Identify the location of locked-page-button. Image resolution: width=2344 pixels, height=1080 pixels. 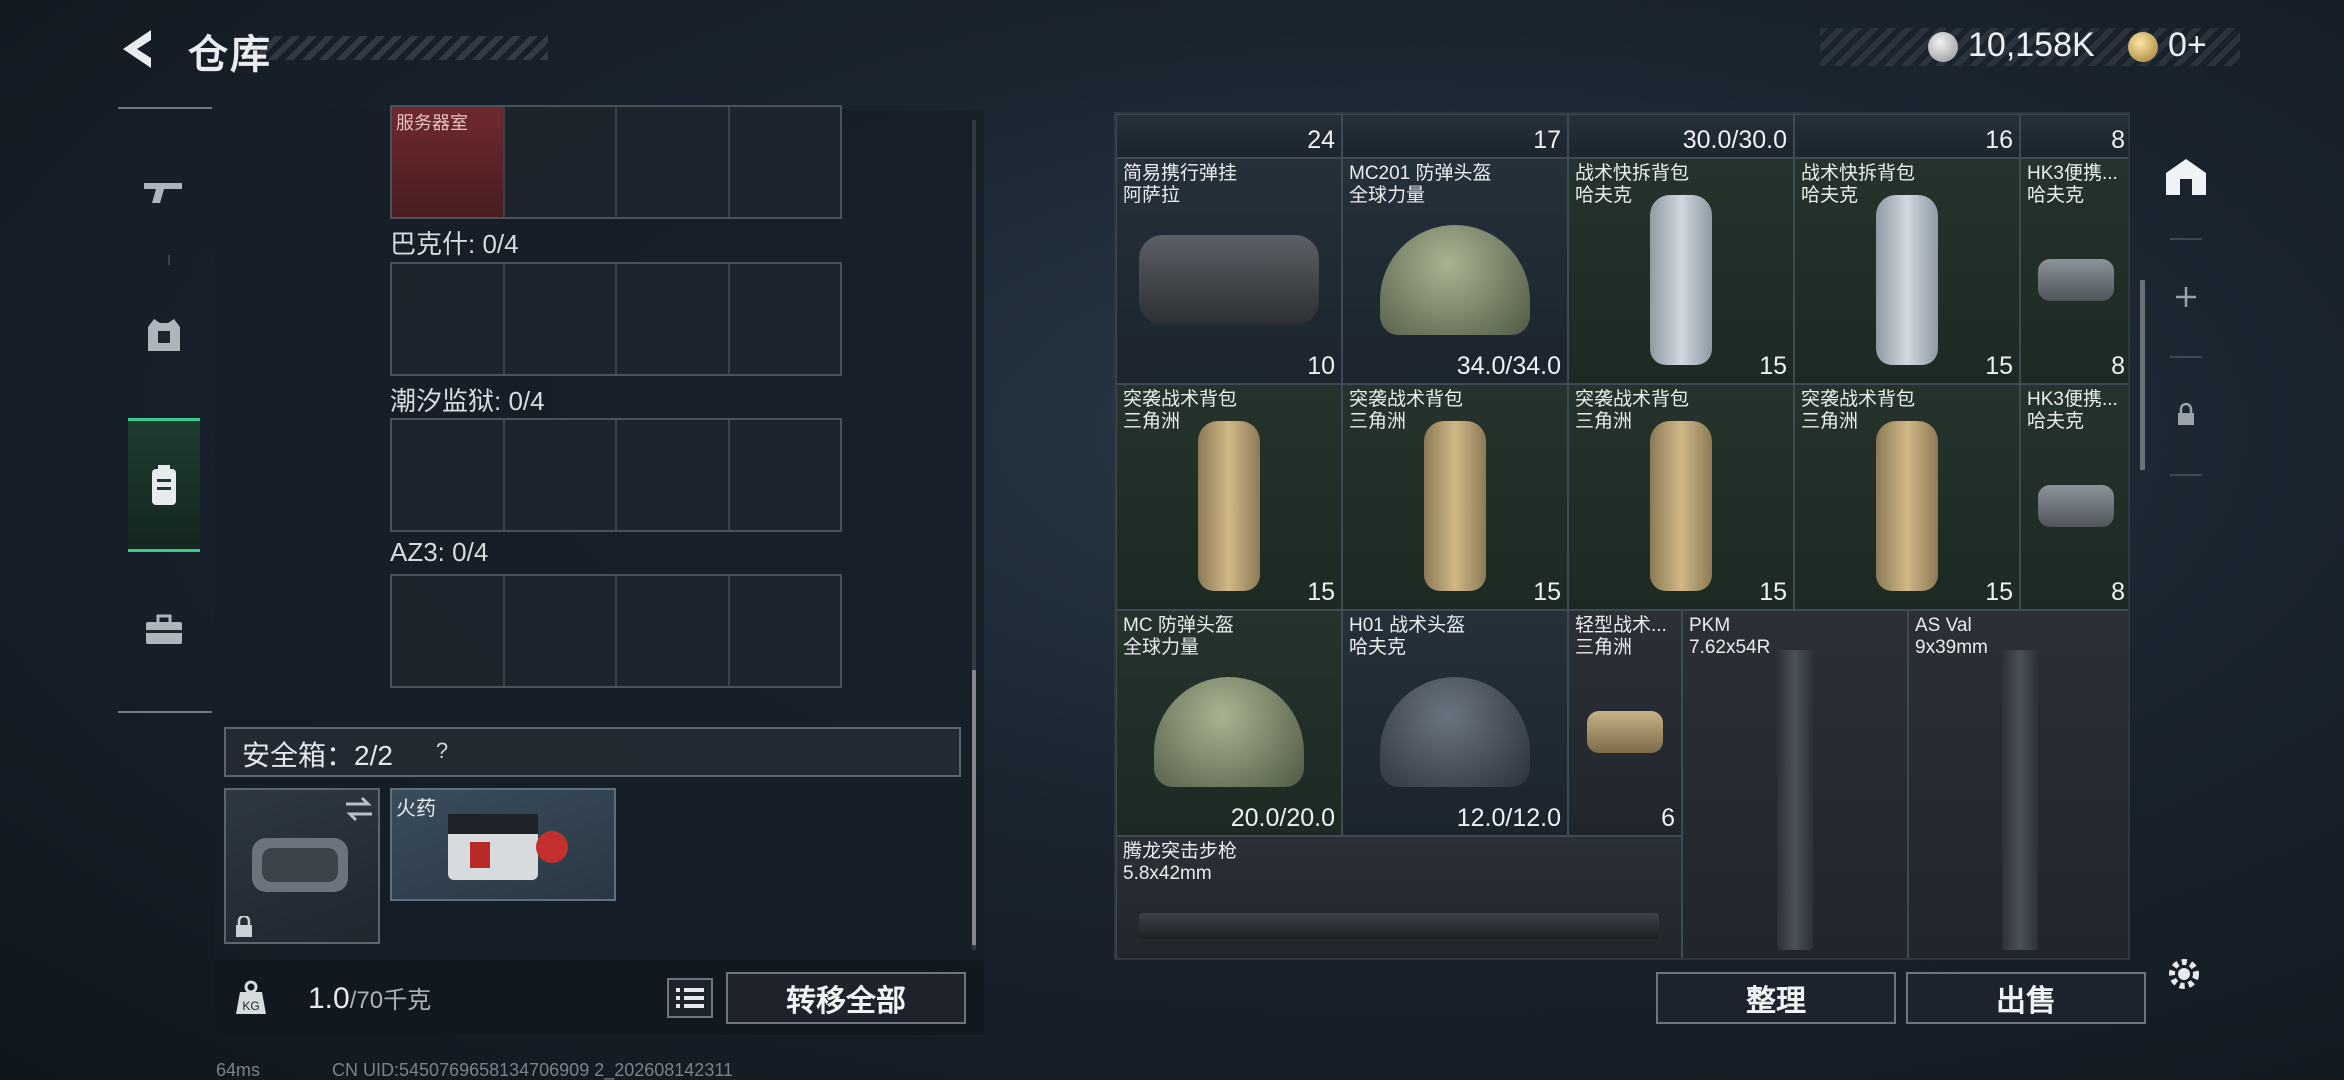
(2186, 415).